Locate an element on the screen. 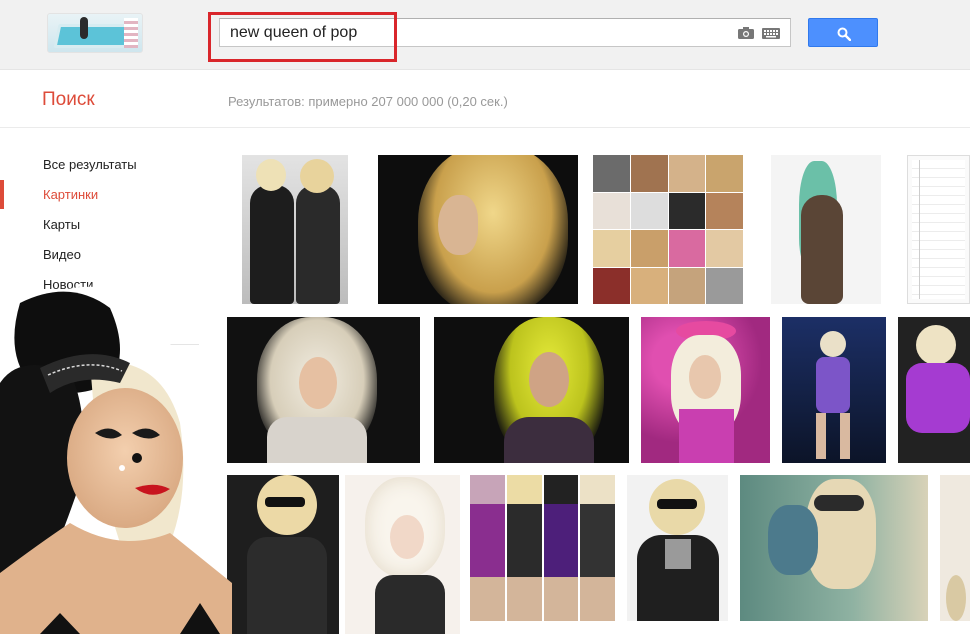 The width and height of the screenshot is (970, 634). search-brand-label: Поиск is located at coordinates (68, 99).